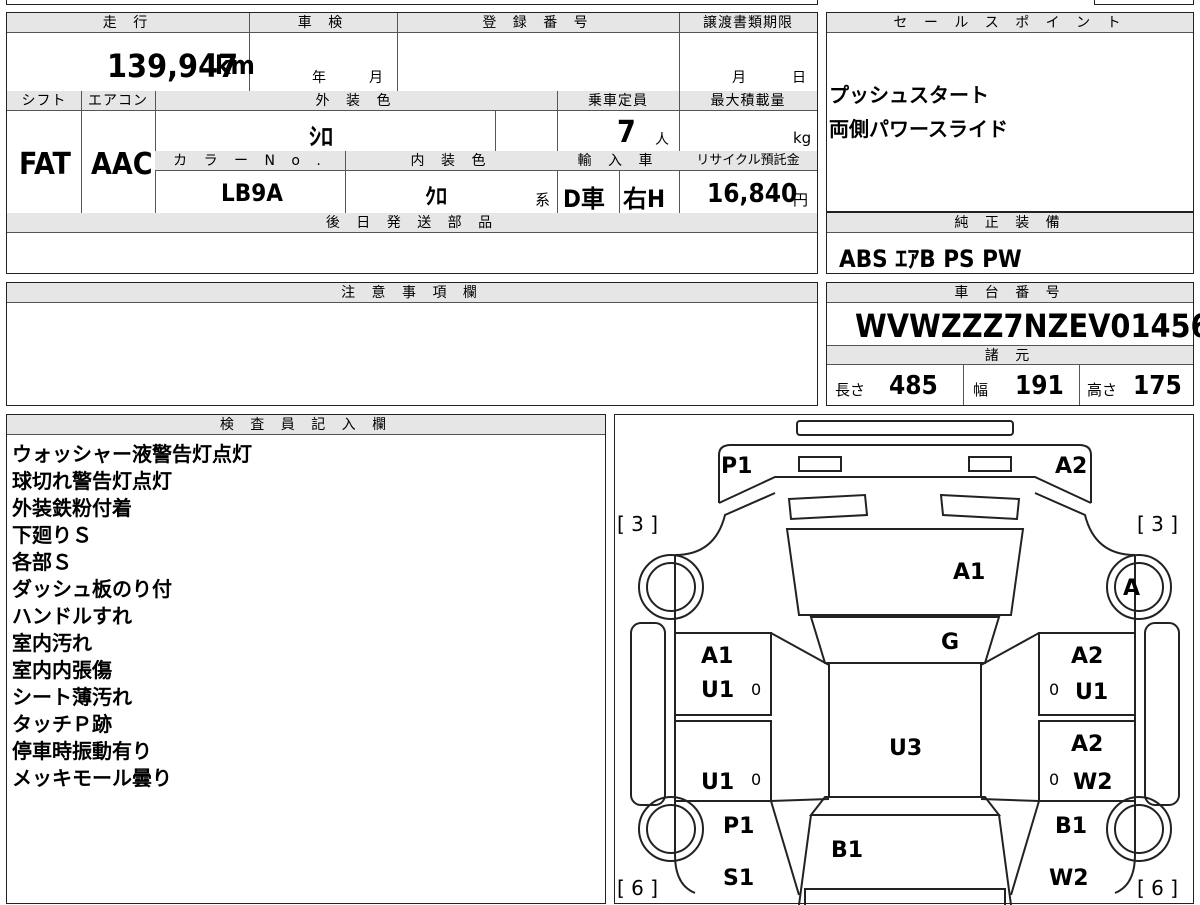 This screenshot has width=1200, height=905. I want to click on max-load-header: 最大積載量, so click(748, 101).